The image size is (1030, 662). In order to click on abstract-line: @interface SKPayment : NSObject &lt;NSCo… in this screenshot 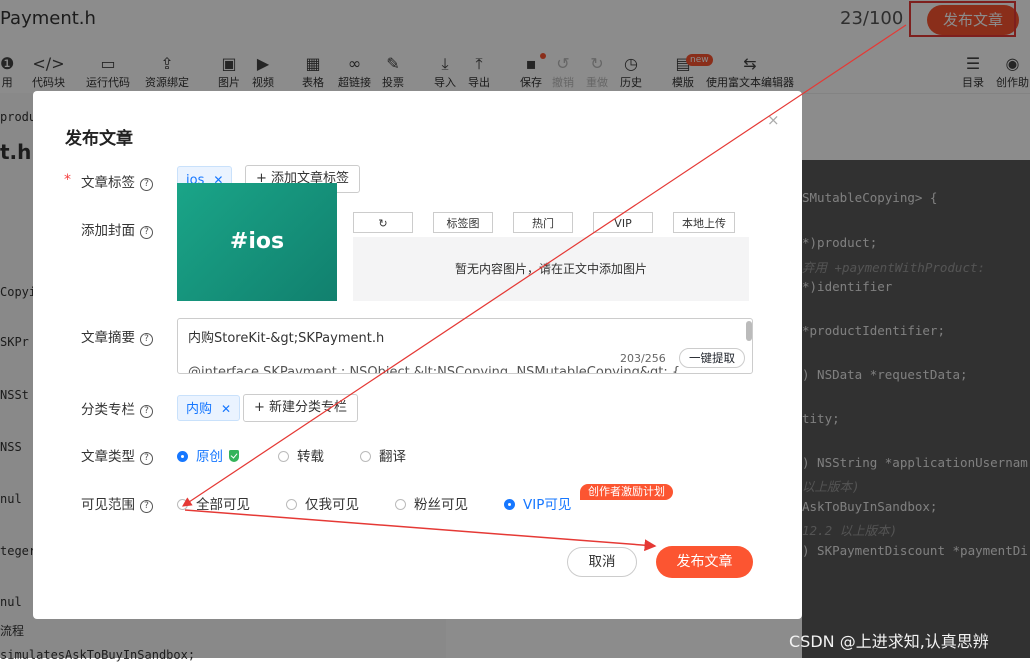, I will do `click(434, 369)`.